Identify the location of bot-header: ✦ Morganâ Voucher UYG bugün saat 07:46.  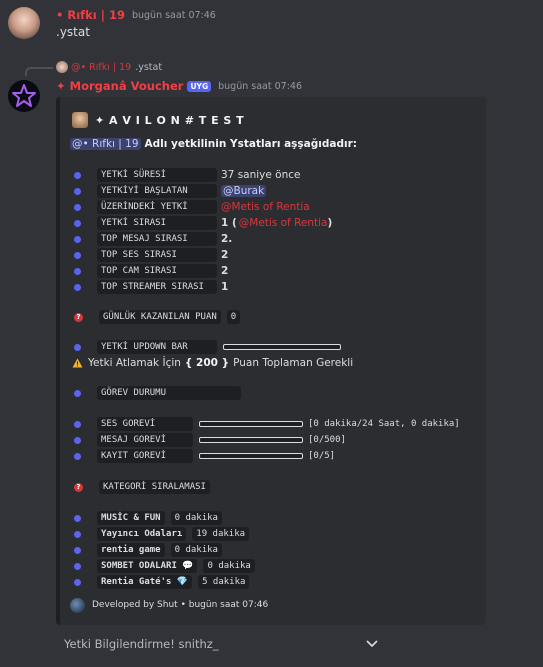
(179, 86).